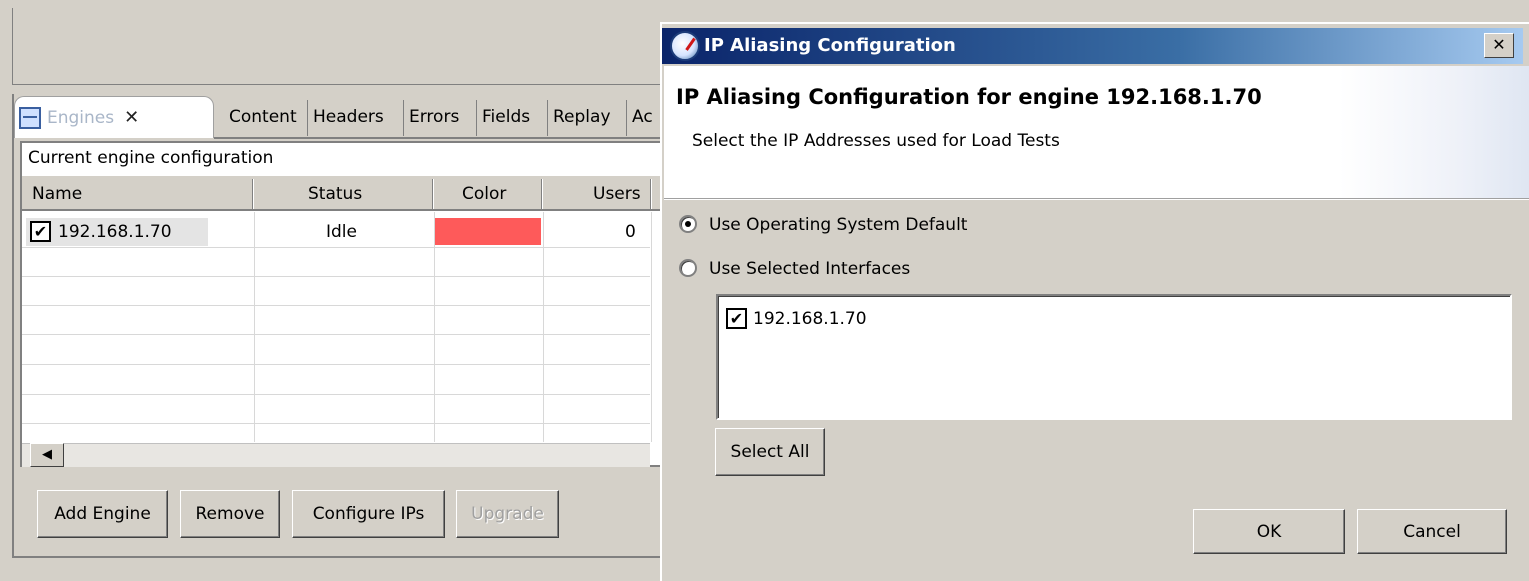 The height and width of the screenshot is (581, 1529). Describe the element at coordinates (1096, 199) in the screenshot. I see `divider` at that location.